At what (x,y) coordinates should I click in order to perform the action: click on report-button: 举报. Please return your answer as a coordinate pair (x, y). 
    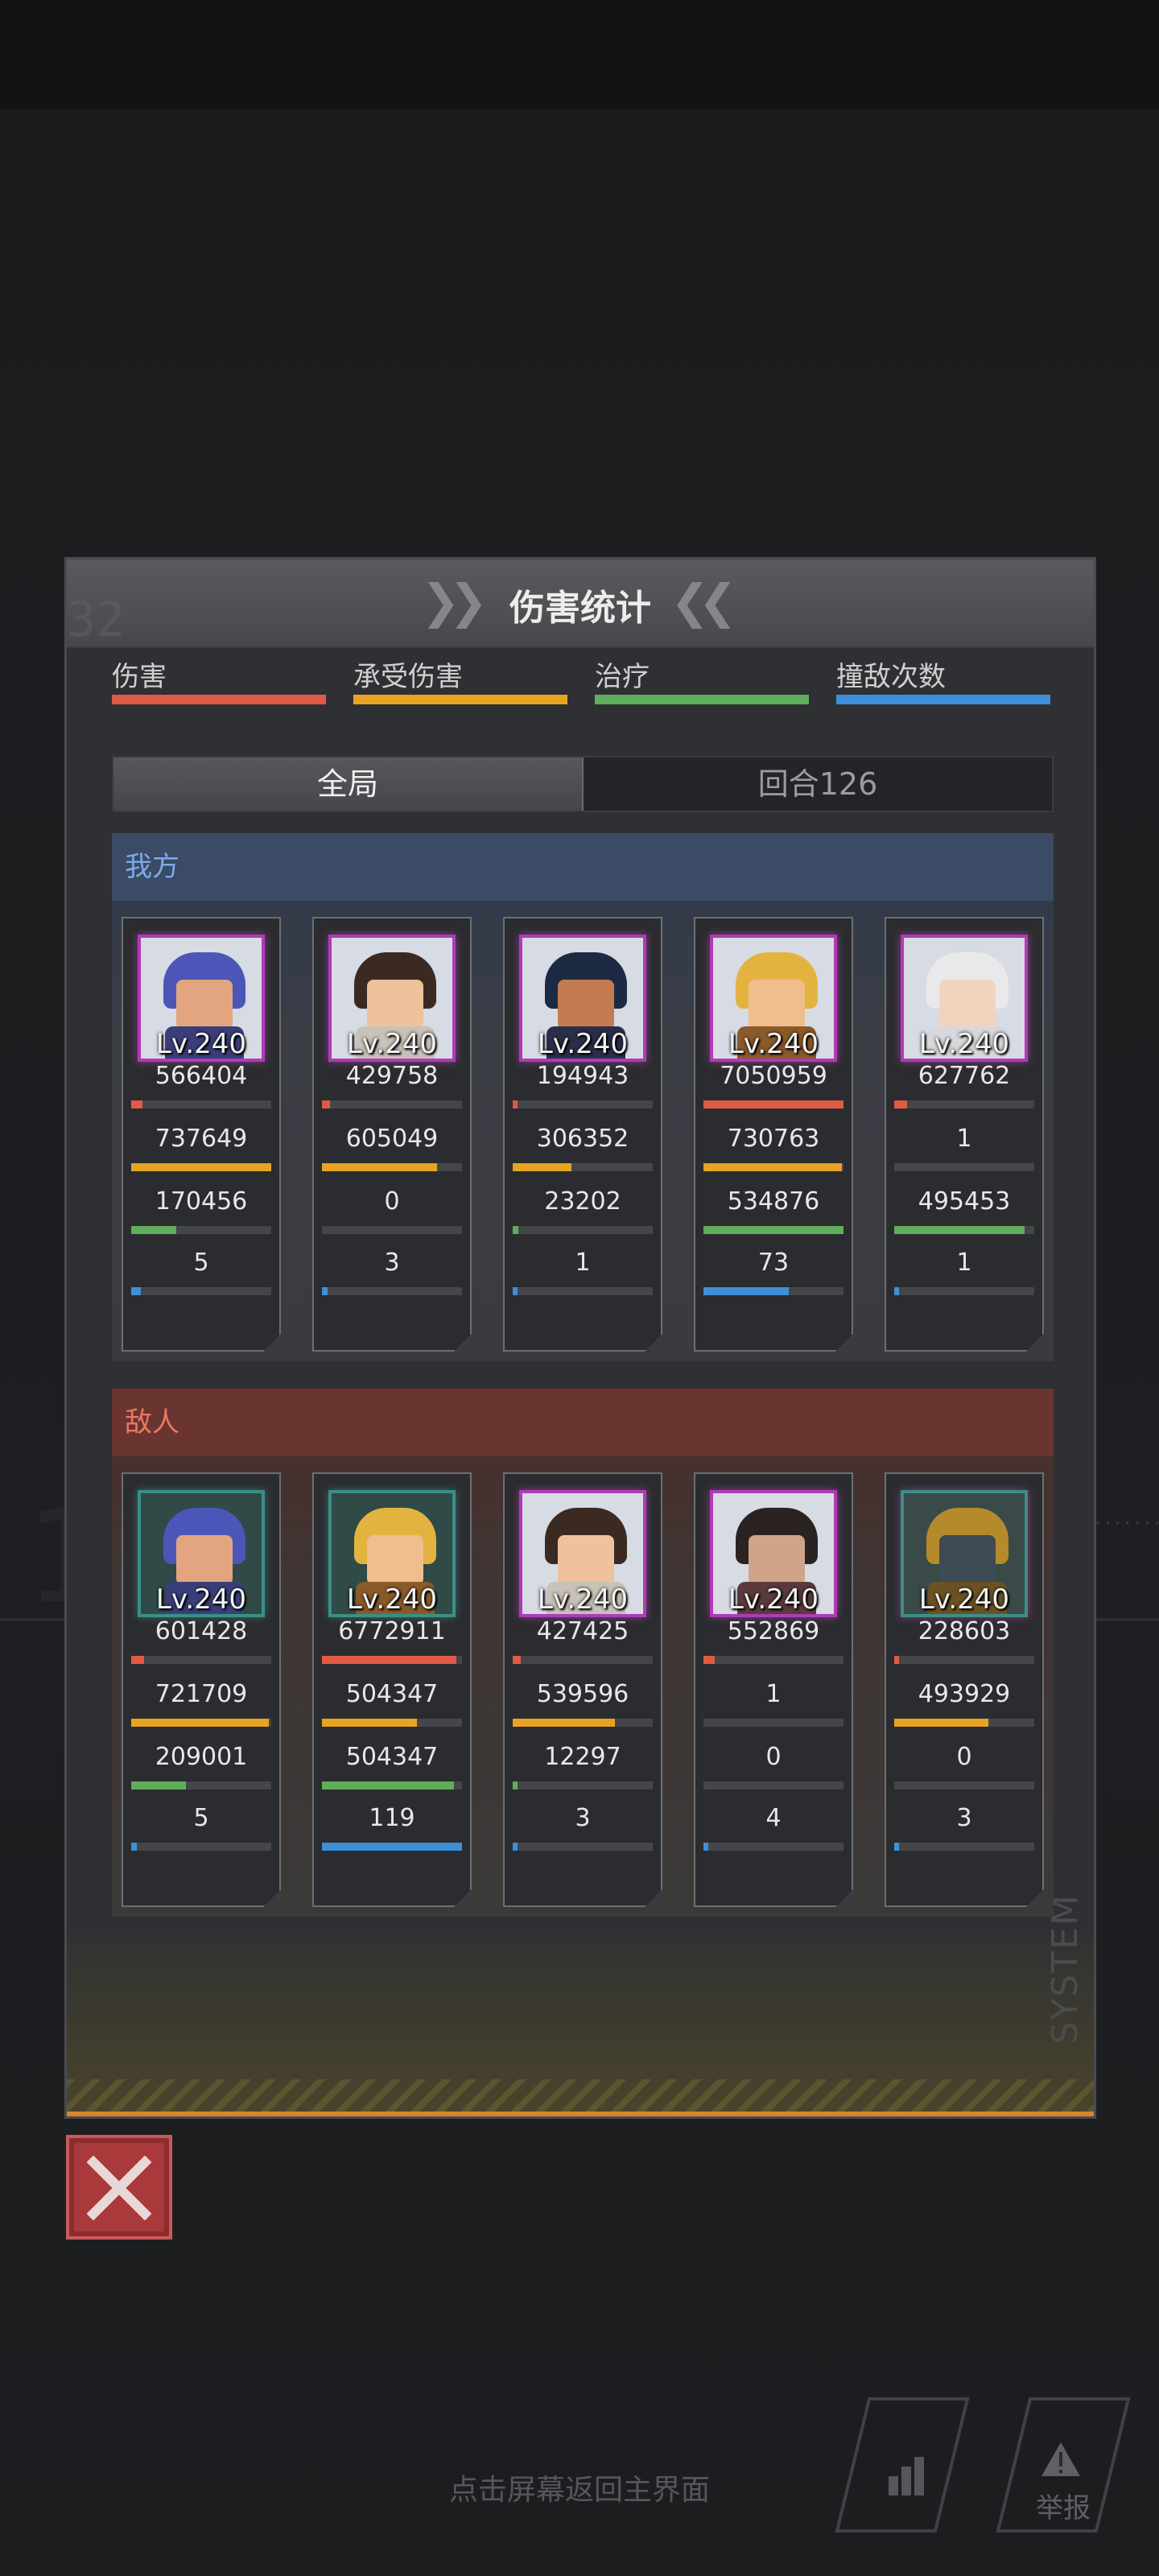
    Looking at the image, I should click on (1063, 2465).